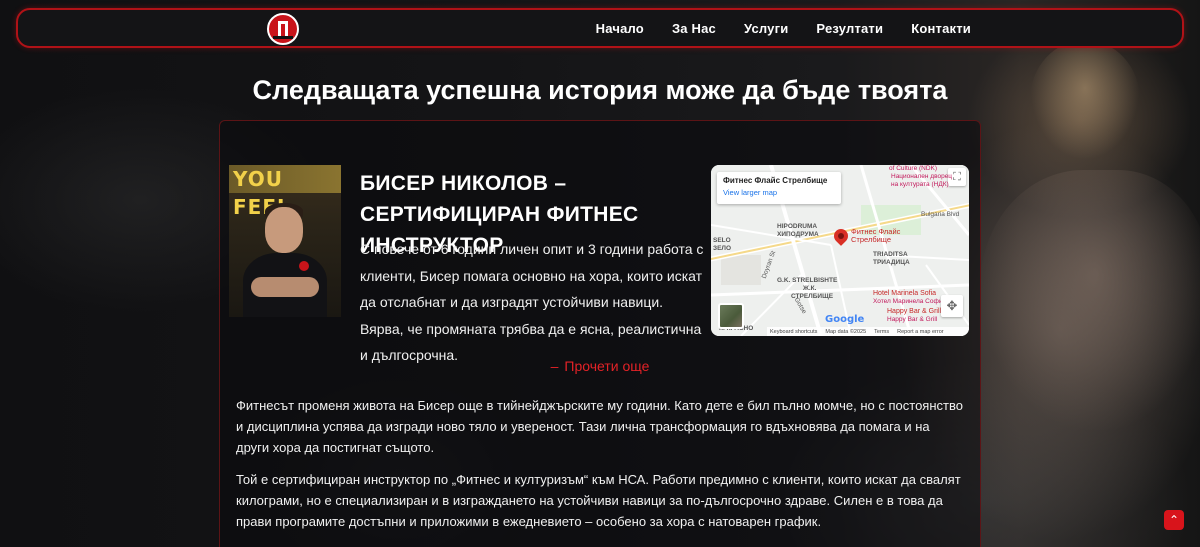  What do you see at coordinates (905, 293) in the screenshot?
I see `map-label-hotel-en: Hotel Marinela Sofia` at bounding box center [905, 293].